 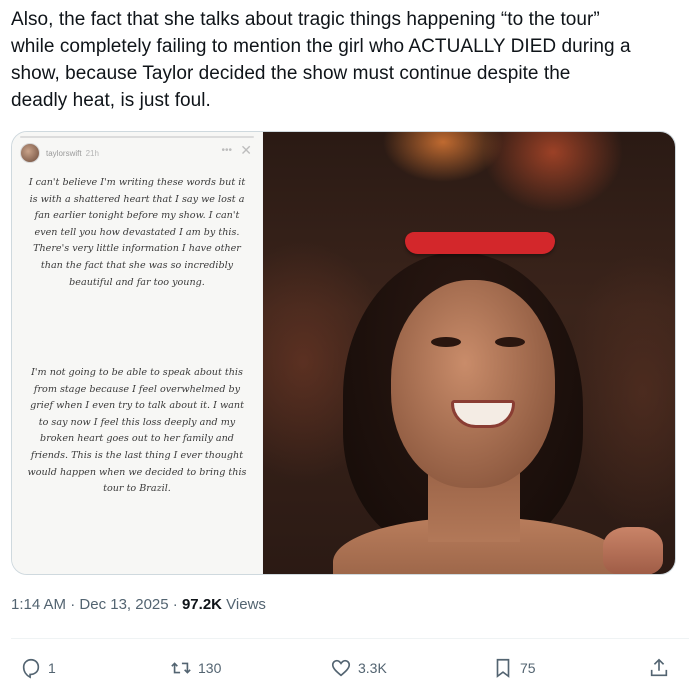 I want to click on reply-button: 1, so click(x=38, y=668).